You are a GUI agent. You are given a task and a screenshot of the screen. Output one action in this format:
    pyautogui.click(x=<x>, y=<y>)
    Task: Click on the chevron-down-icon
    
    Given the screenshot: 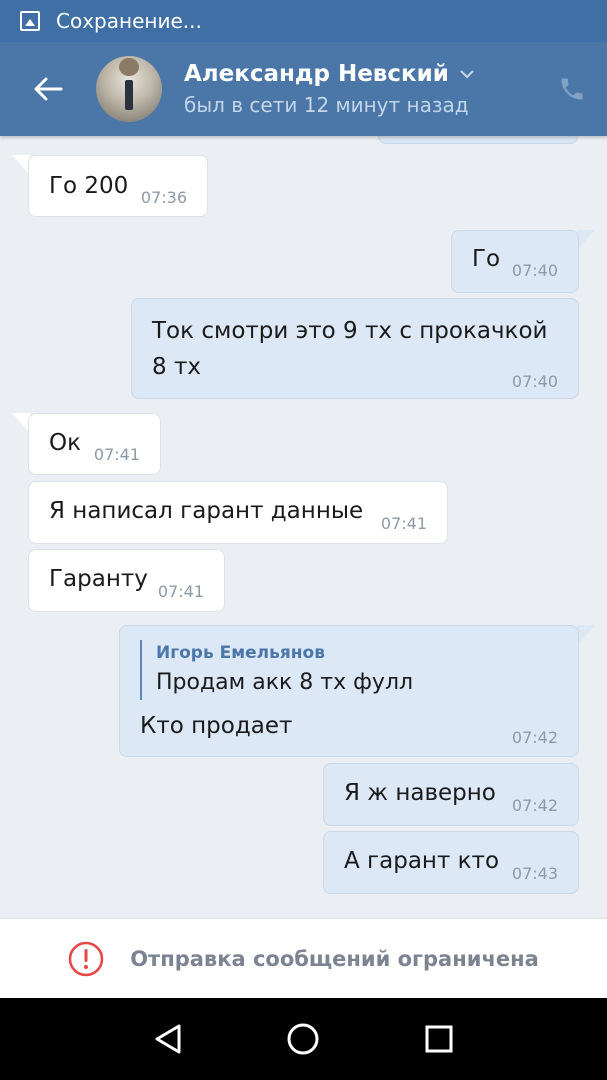 What is the action you would take?
    pyautogui.click(x=467, y=74)
    